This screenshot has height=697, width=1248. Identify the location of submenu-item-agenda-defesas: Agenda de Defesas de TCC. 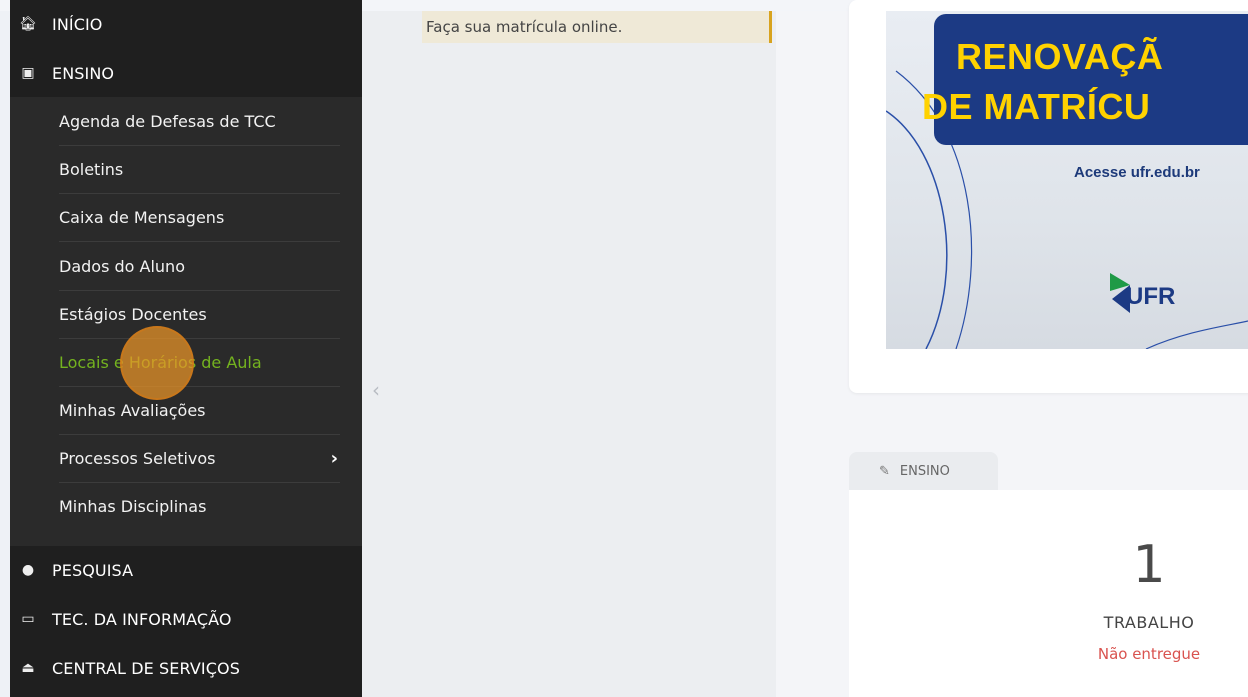
(199, 121).